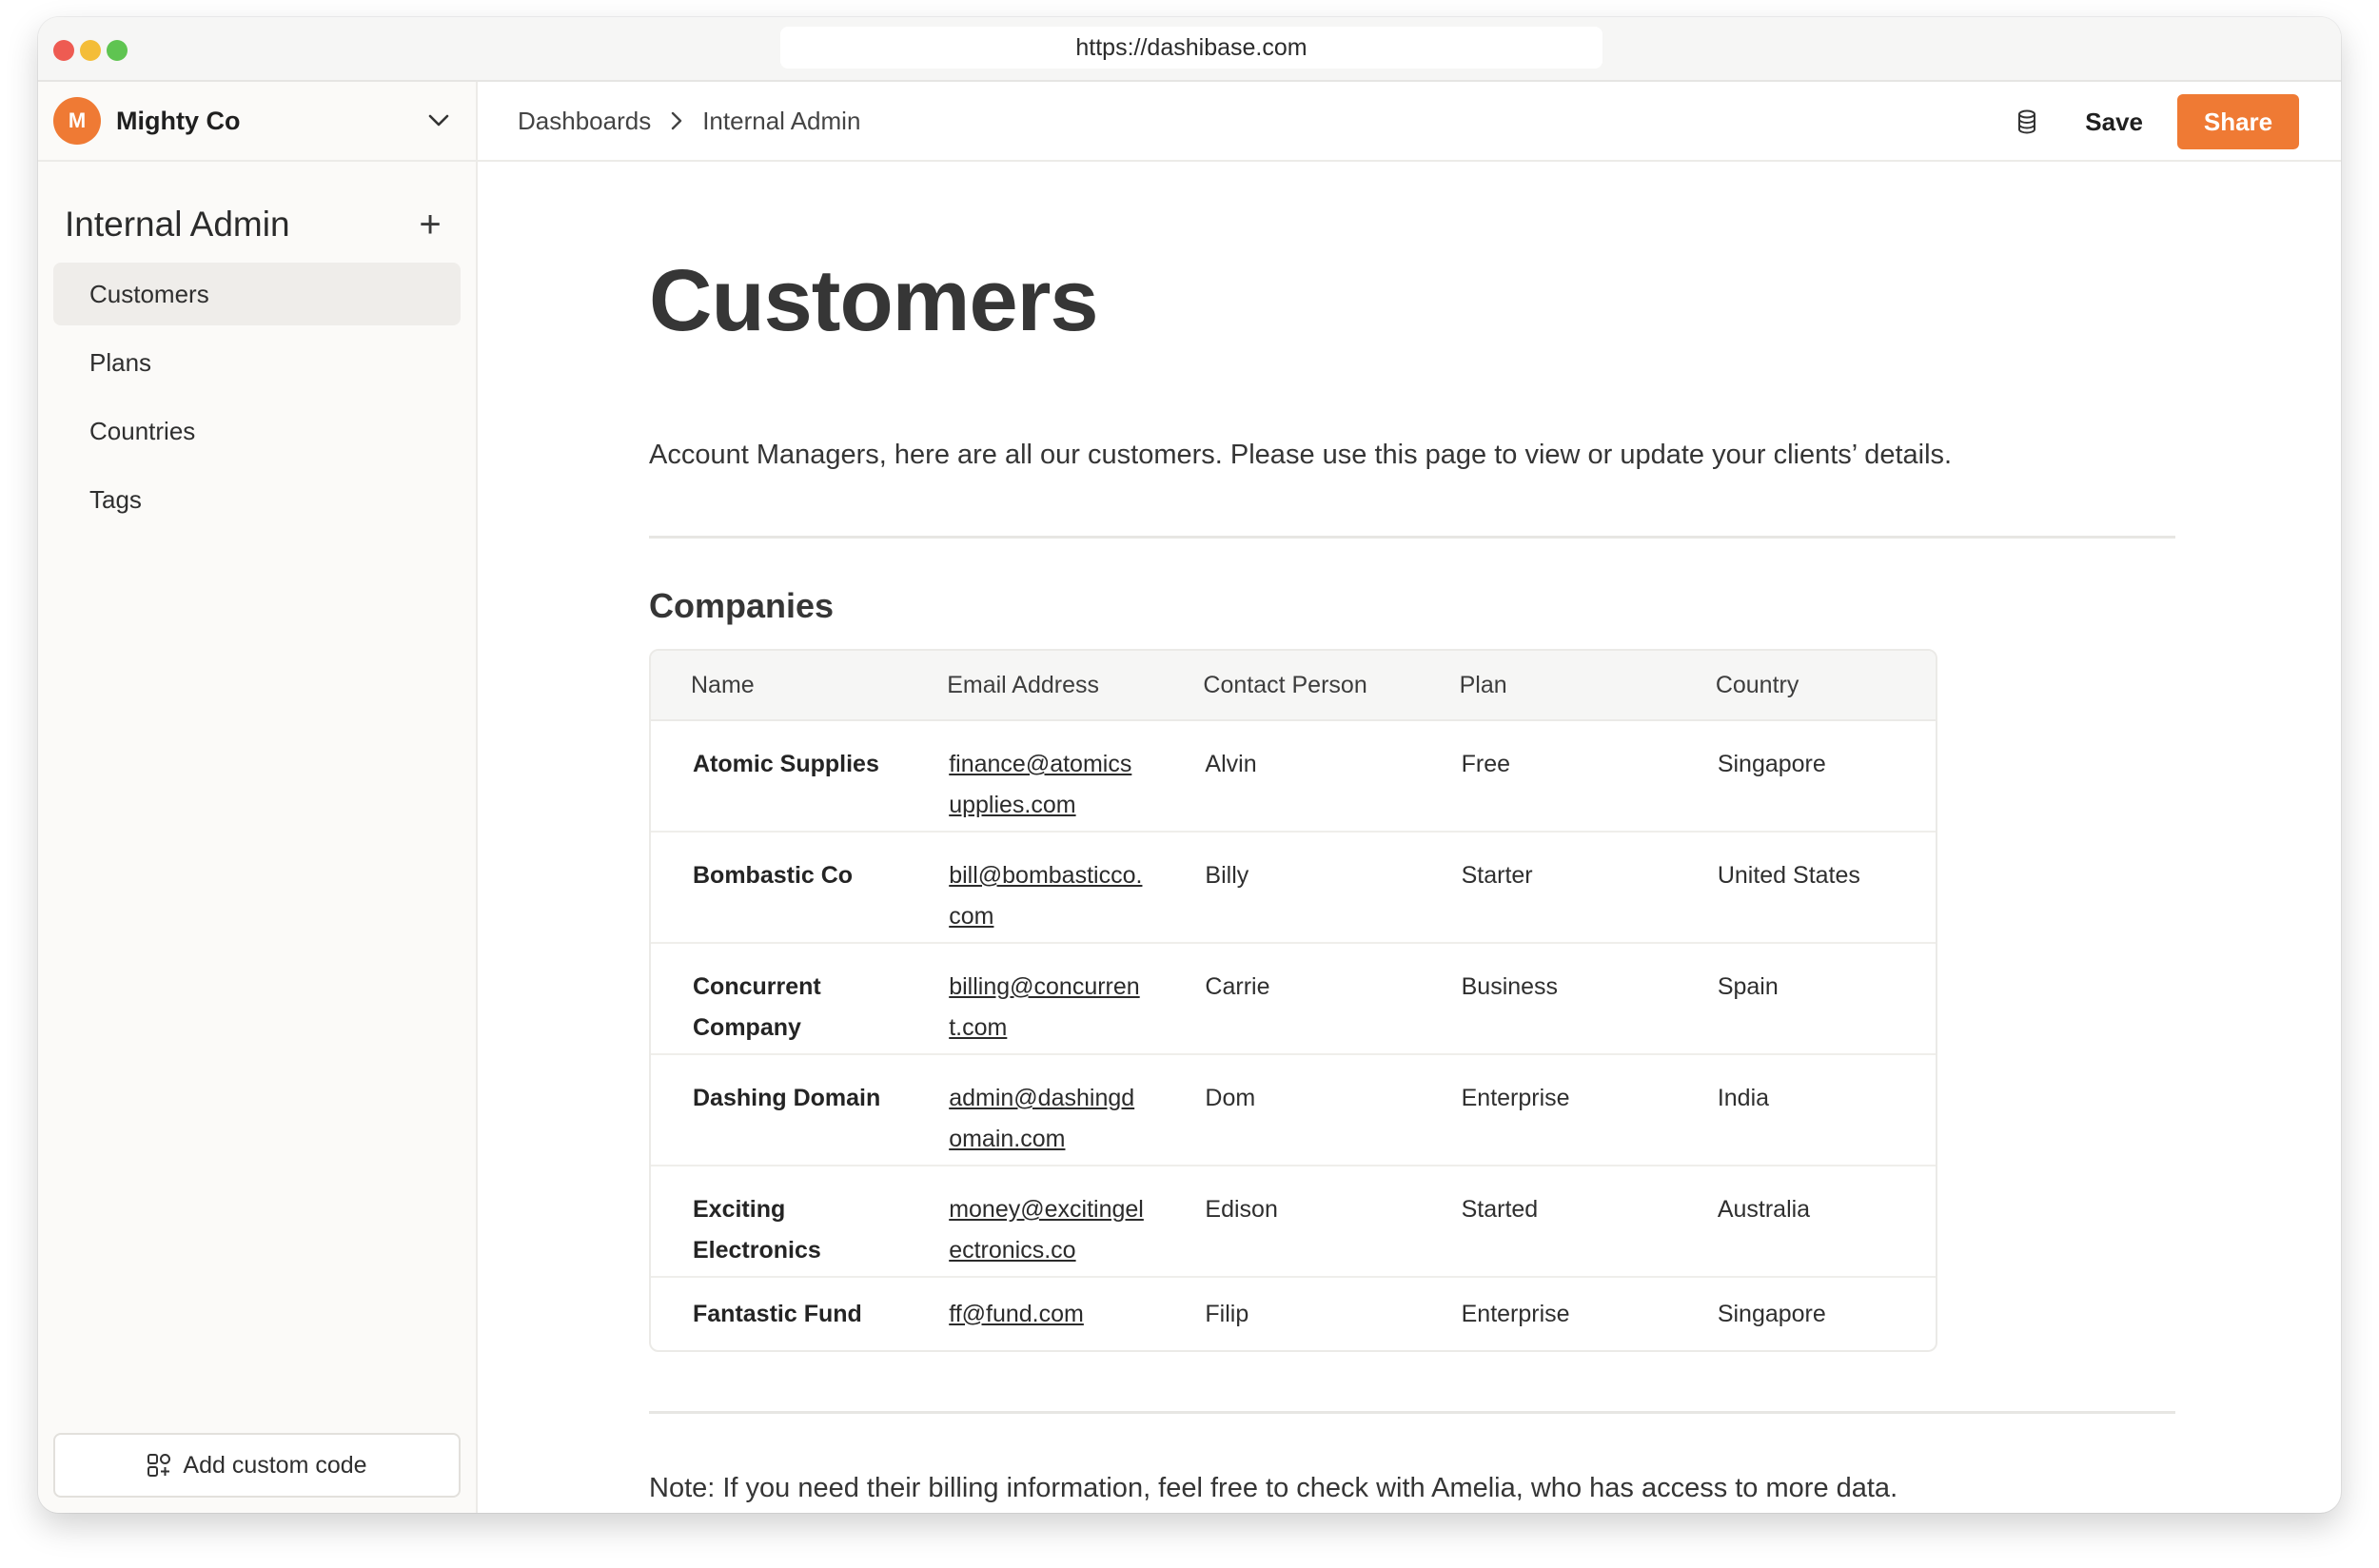 This screenshot has height=1568, width=2379. Describe the element at coordinates (1764, 1209) in the screenshot. I see `cell-country: Australia` at that location.